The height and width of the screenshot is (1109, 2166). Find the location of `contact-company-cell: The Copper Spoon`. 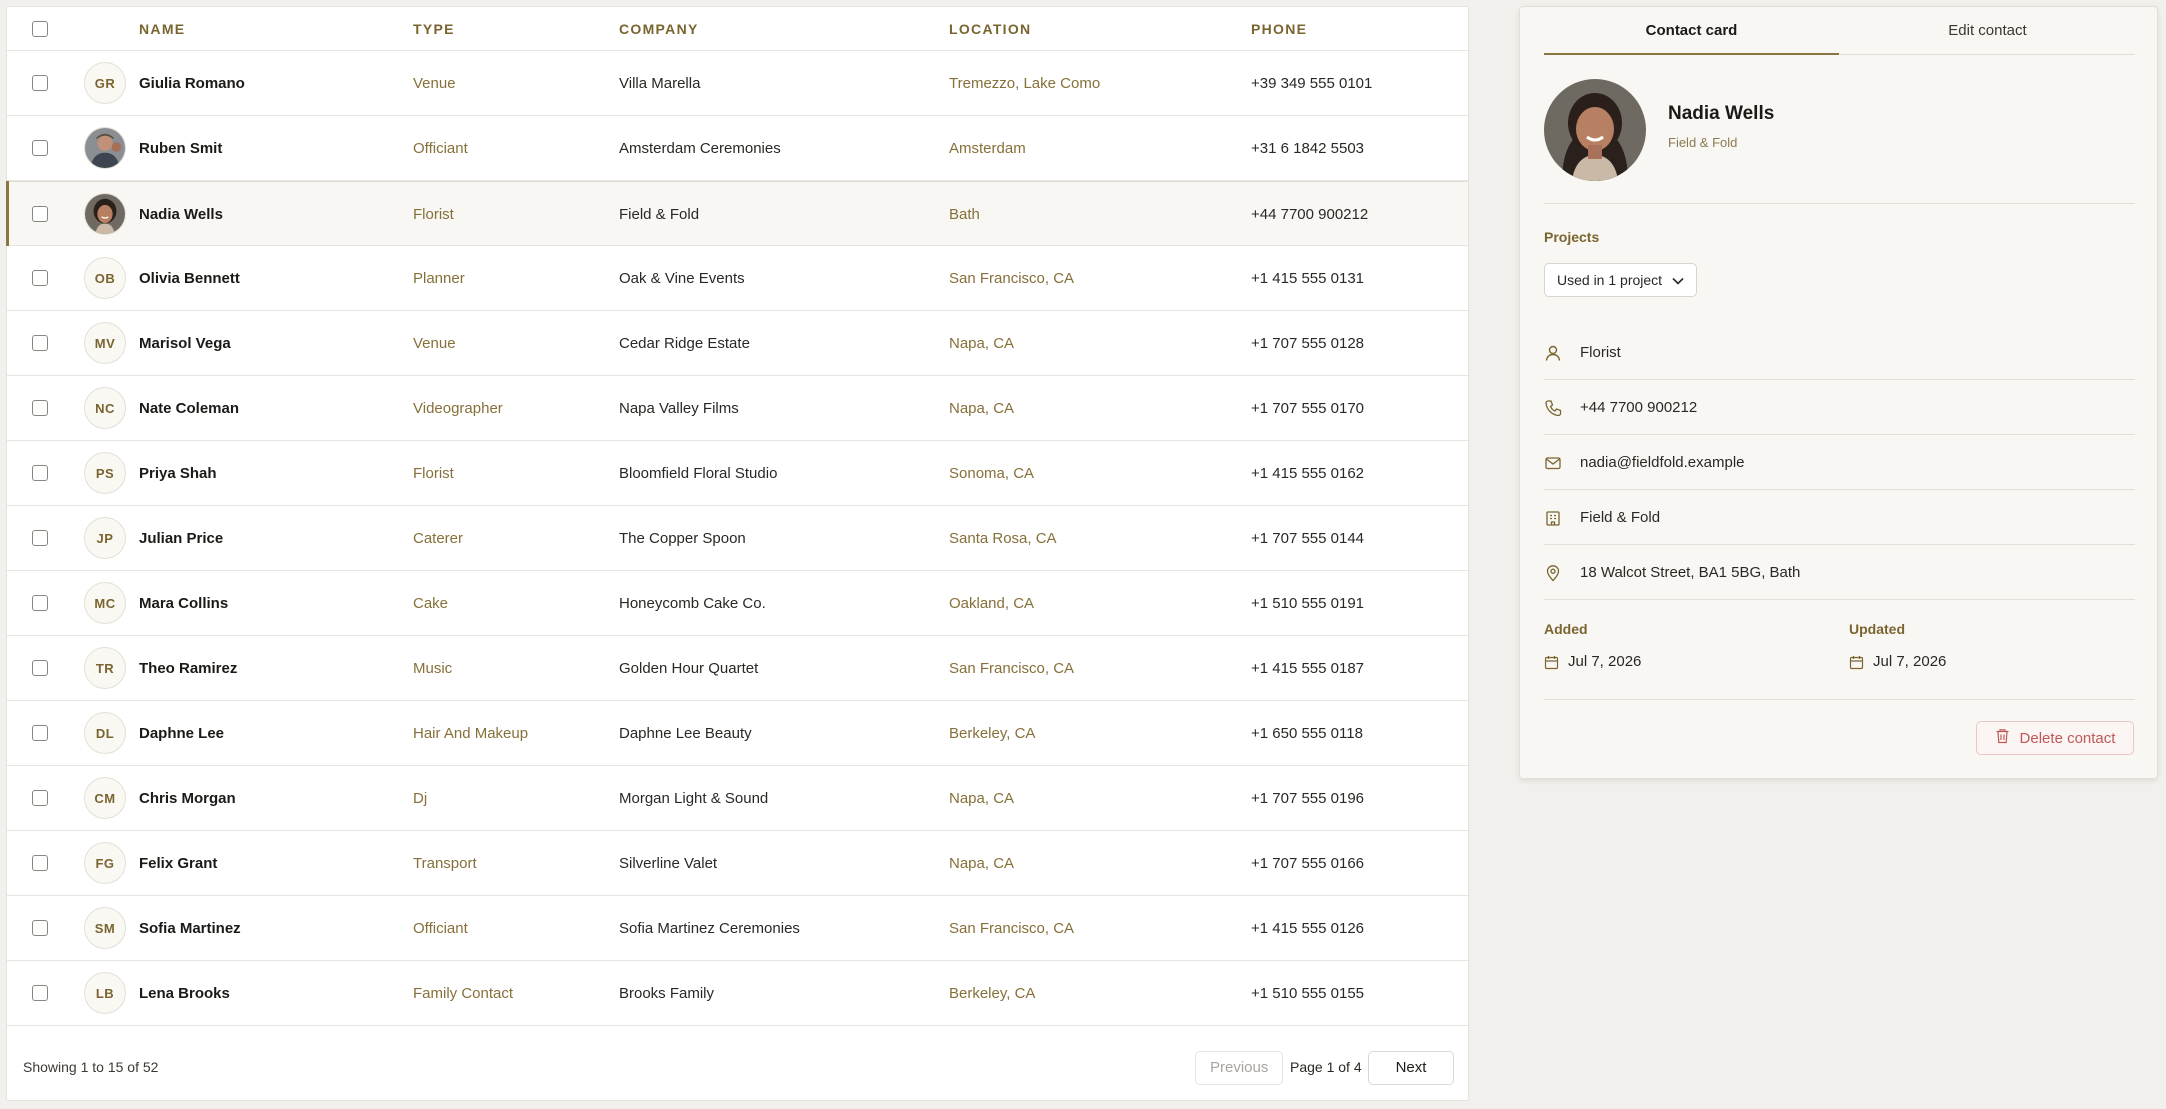

contact-company-cell: The Copper Spoon is located at coordinates (682, 538).